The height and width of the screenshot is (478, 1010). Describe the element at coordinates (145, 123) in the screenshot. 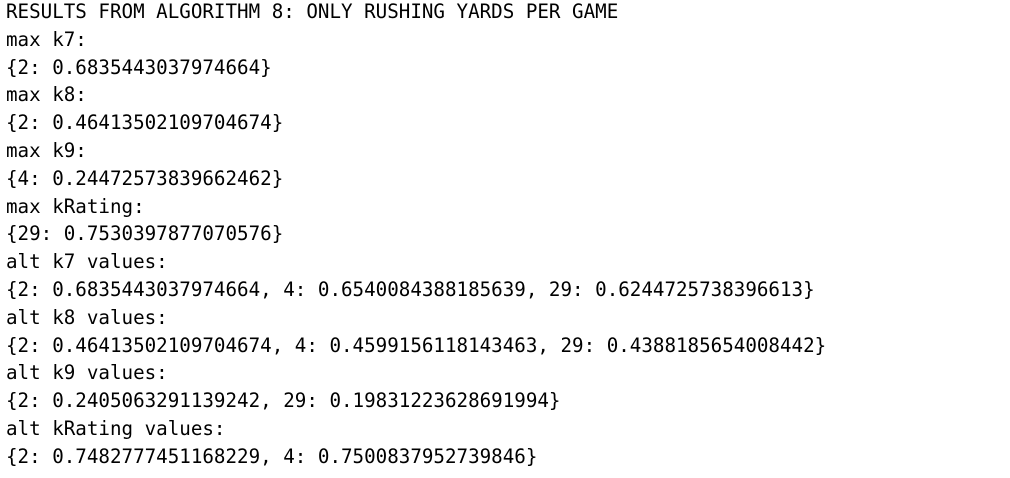

I see `max-k8-value: {2: 0.46413502109704674}` at that location.